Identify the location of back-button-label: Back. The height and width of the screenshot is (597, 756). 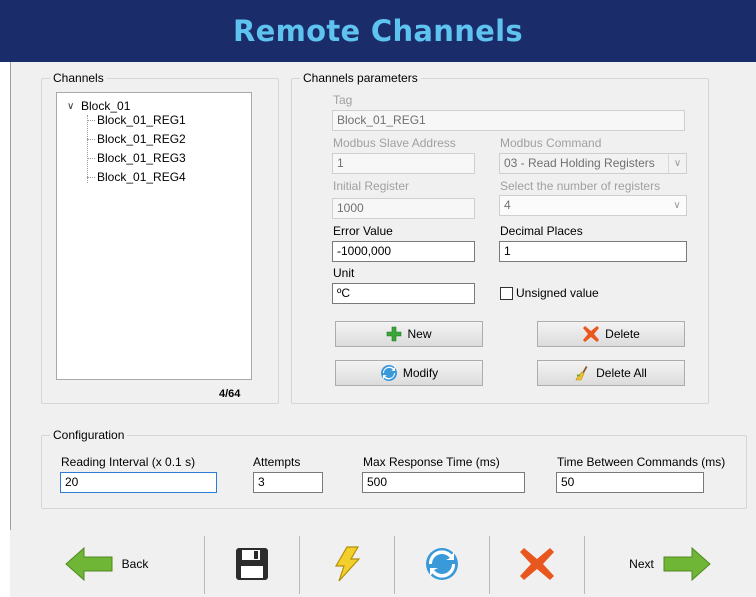
(135, 563).